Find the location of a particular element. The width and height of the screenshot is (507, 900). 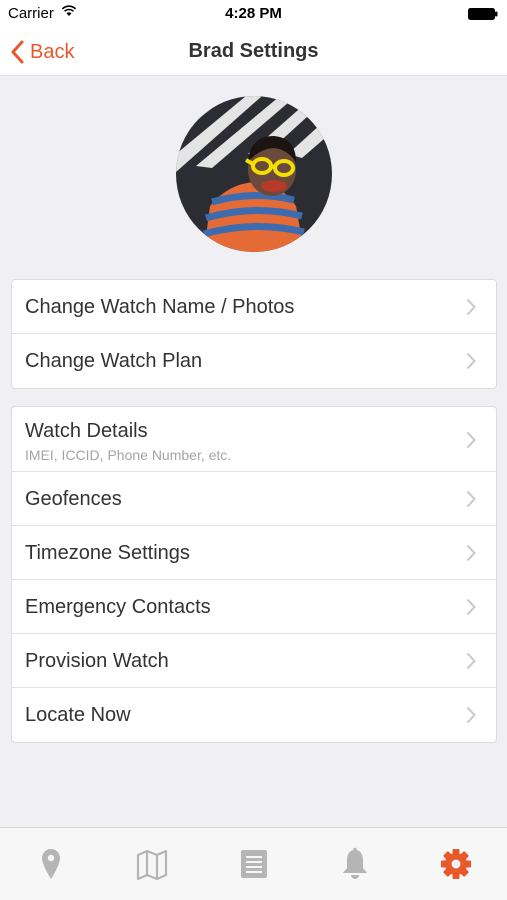

tab-list is located at coordinates (253, 864).